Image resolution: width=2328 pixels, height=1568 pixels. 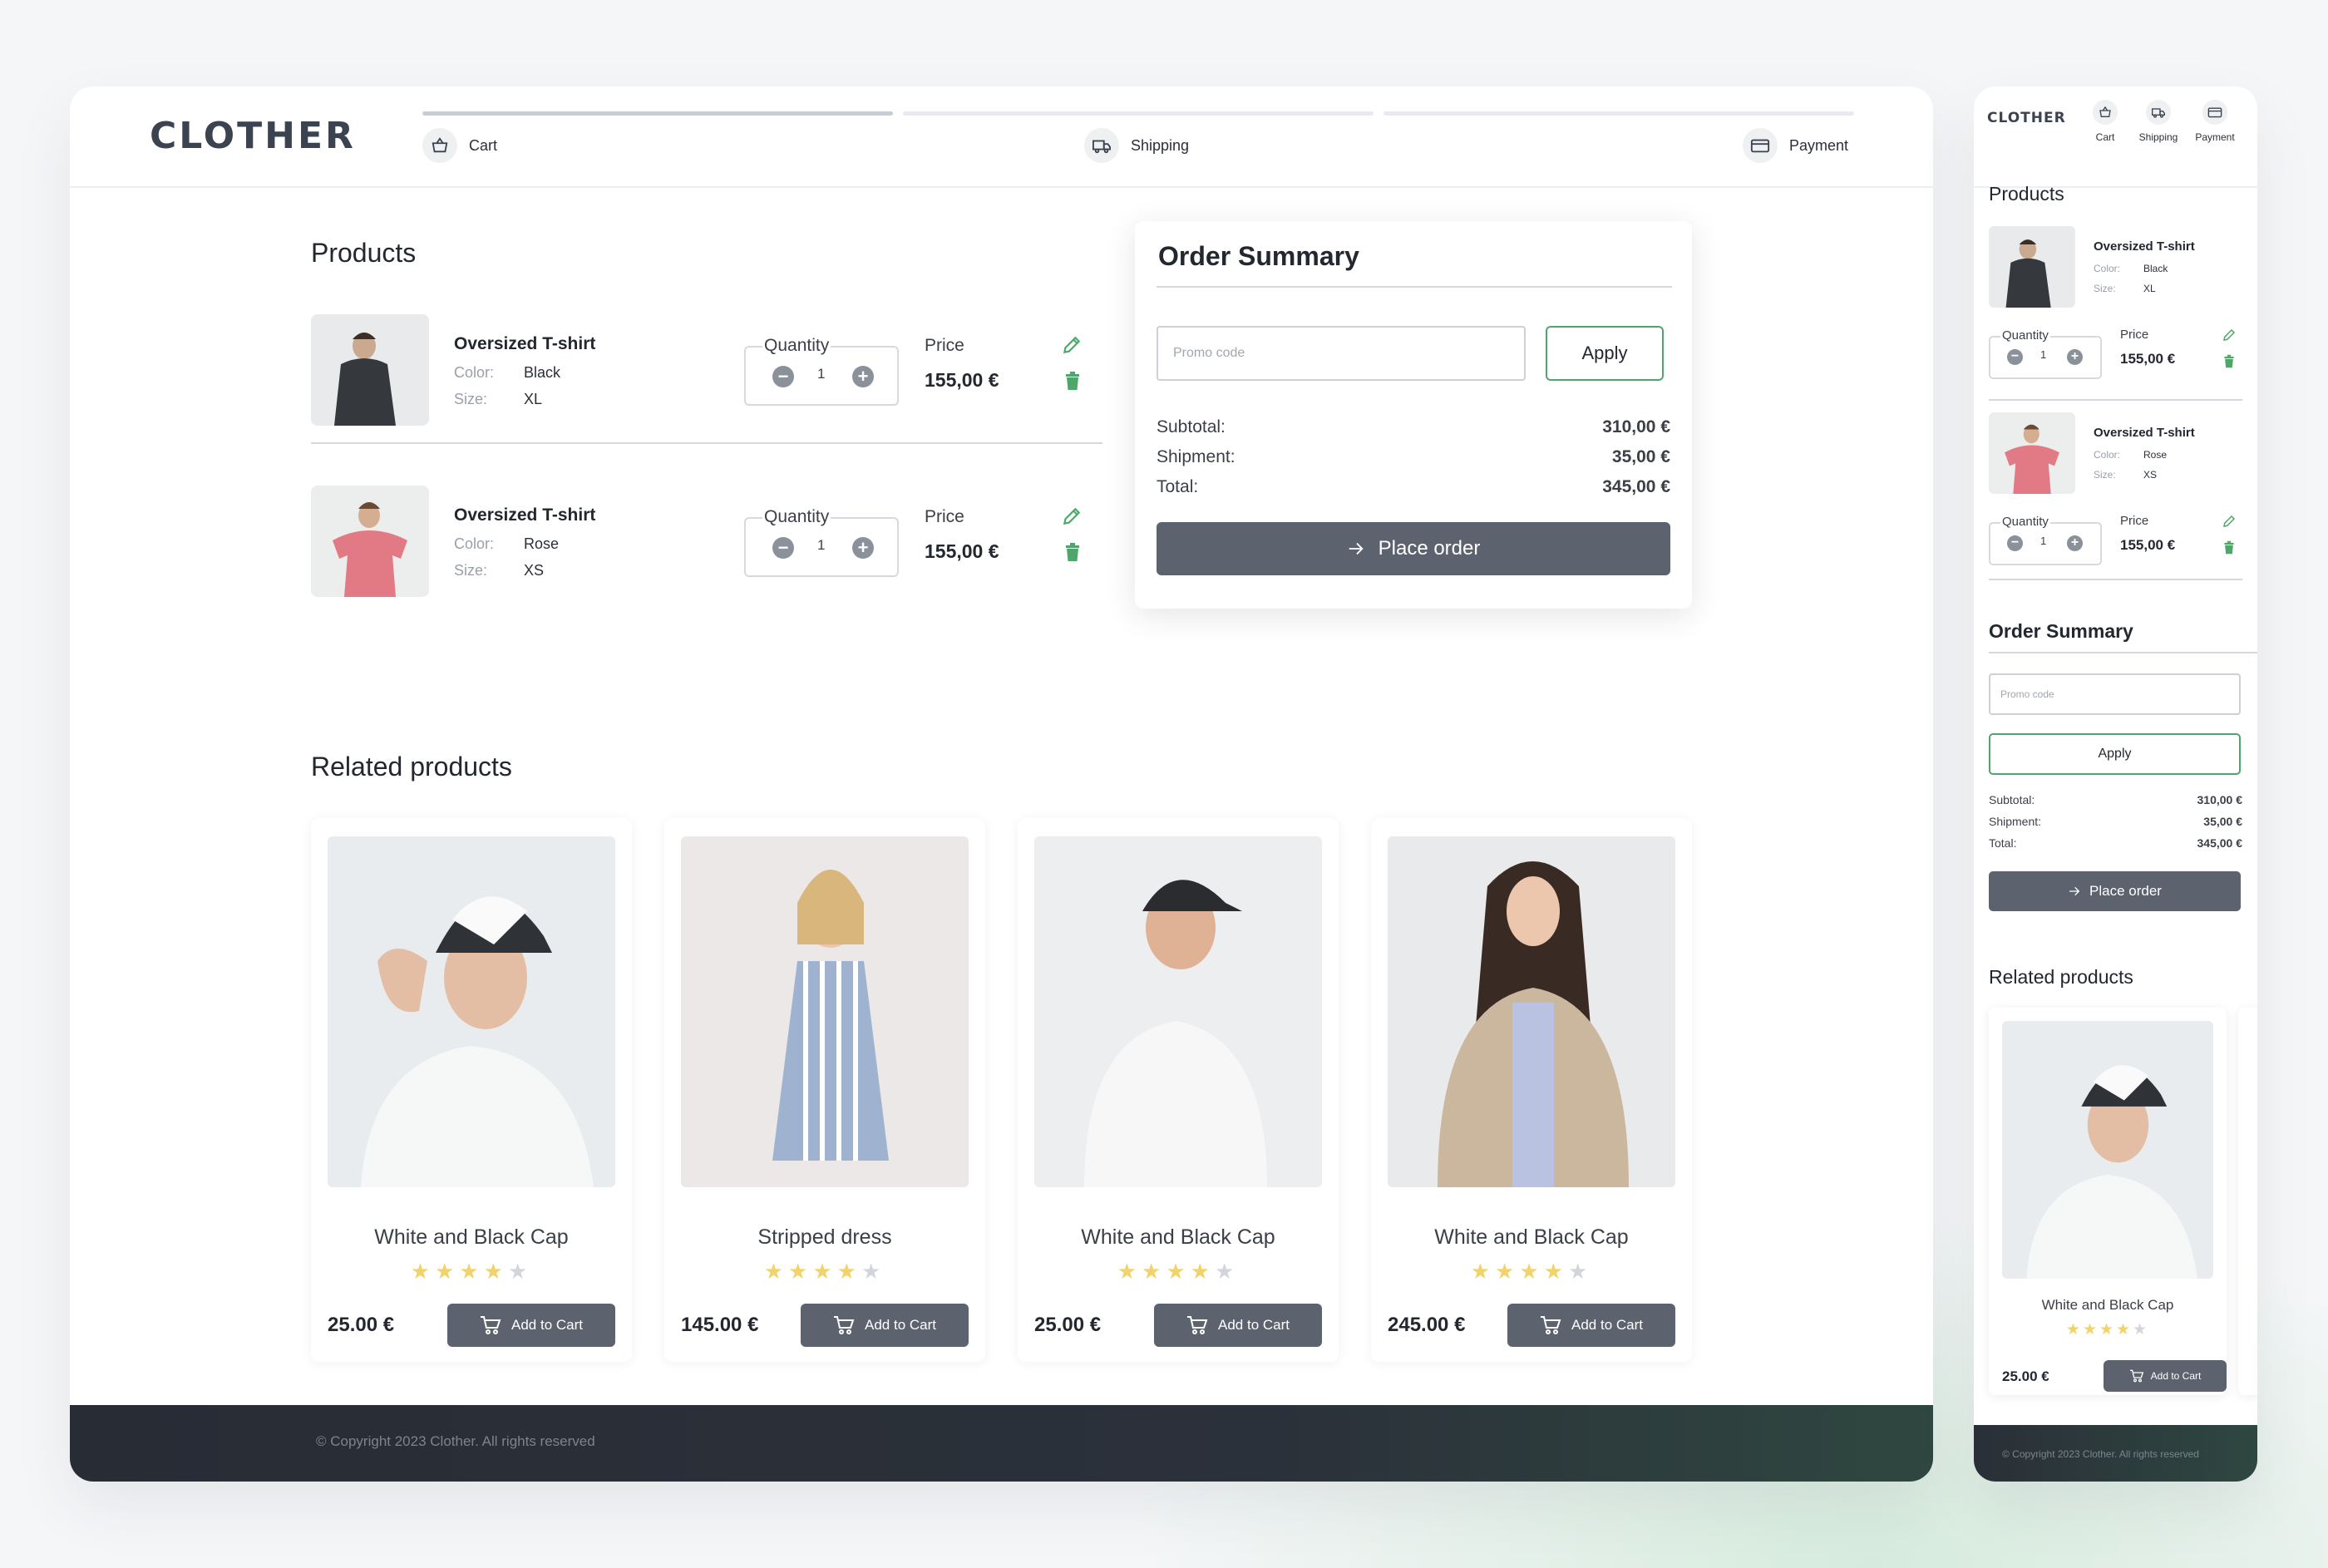 I want to click on add-to-cart-label: Add to Cart, so click(x=547, y=1325).